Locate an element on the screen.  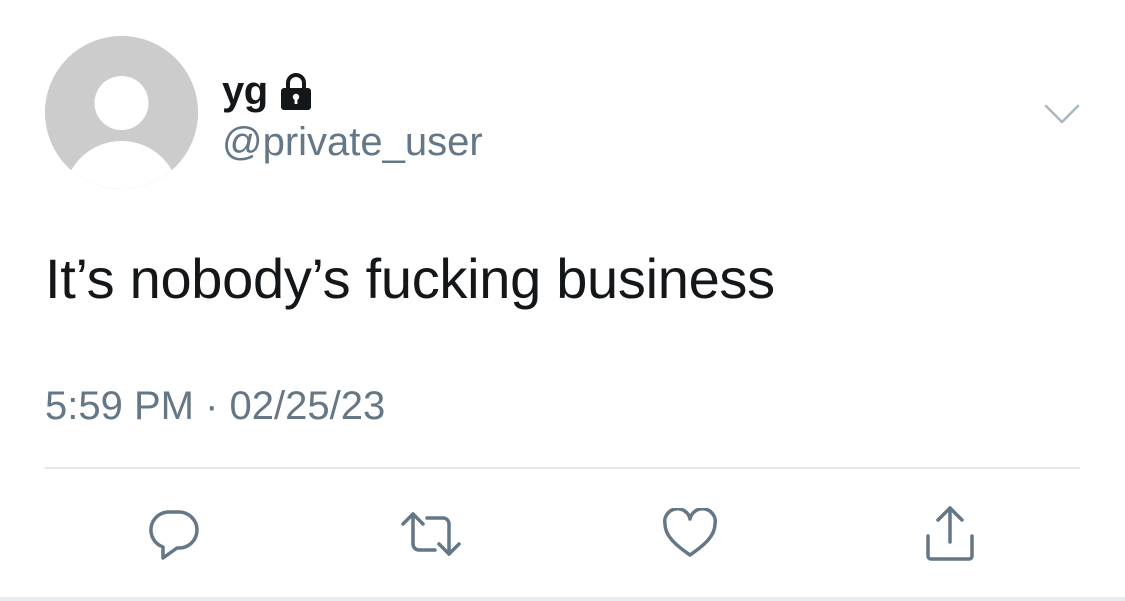
divider is located at coordinates (562, 468).